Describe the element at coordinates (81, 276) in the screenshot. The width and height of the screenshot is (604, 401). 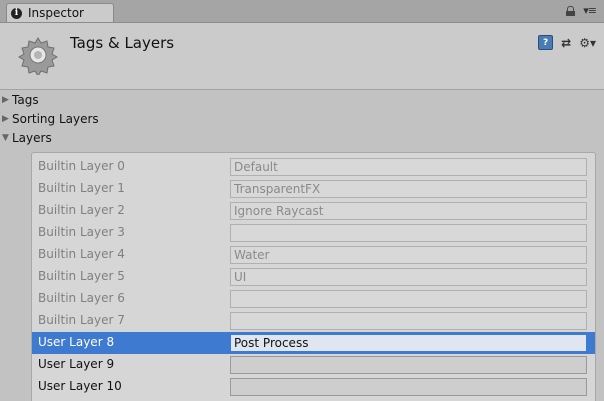
I see `layer-label: Builtin Layer 5` at that location.